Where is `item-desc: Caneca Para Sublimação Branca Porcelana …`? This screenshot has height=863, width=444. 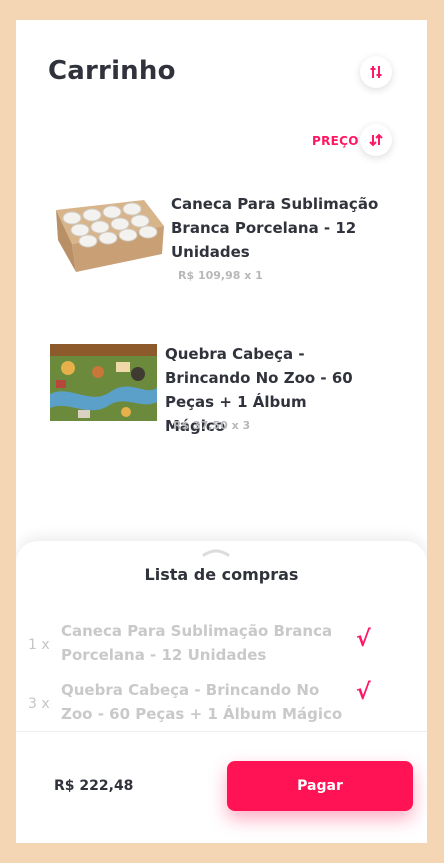 item-desc: Caneca Para Sublimação Branca Porcelana … is located at coordinates (197, 643).